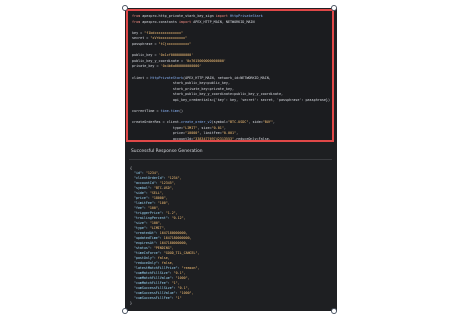 Image resolution: width=474 pixels, height=322 pixels. What do you see at coordinates (151, 283) in the screenshot?
I see `json-line-token: "cumMatchFillFee":` at bounding box center [151, 283].